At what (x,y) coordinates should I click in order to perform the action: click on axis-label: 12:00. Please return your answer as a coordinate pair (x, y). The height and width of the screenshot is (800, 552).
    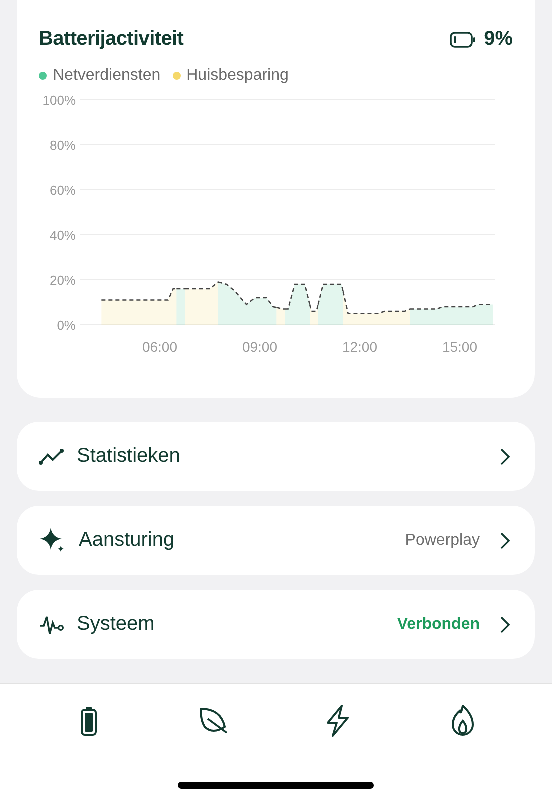
    Looking at the image, I should click on (360, 347).